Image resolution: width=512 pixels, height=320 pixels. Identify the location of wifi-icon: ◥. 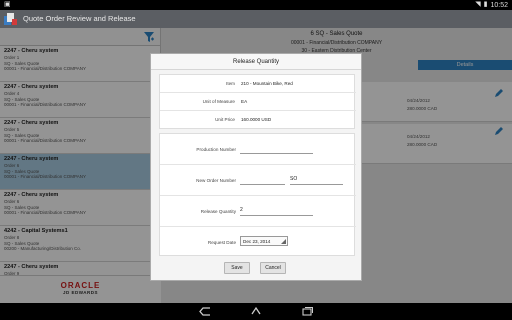
(478, 4).